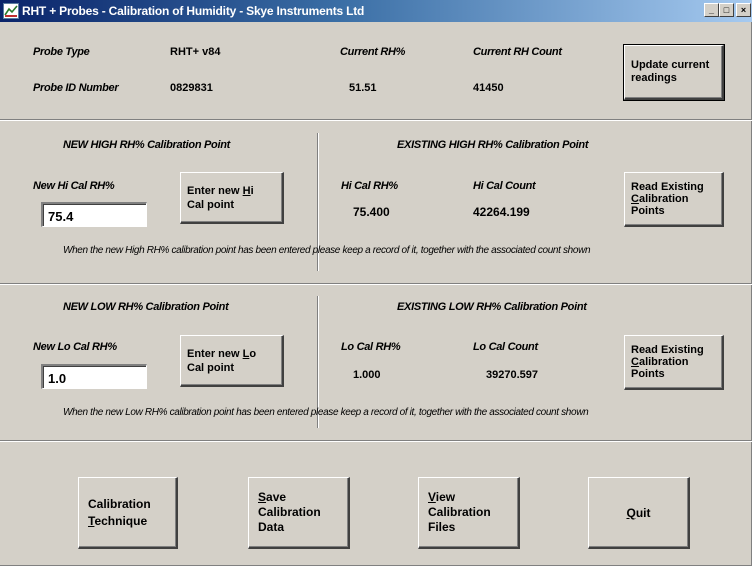 The width and height of the screenshot is (752, 566). What do you see at coordinates (363, 88) in the screenshot?
I see `current-rh-value: 51.51` at bounding box center [363, 88].